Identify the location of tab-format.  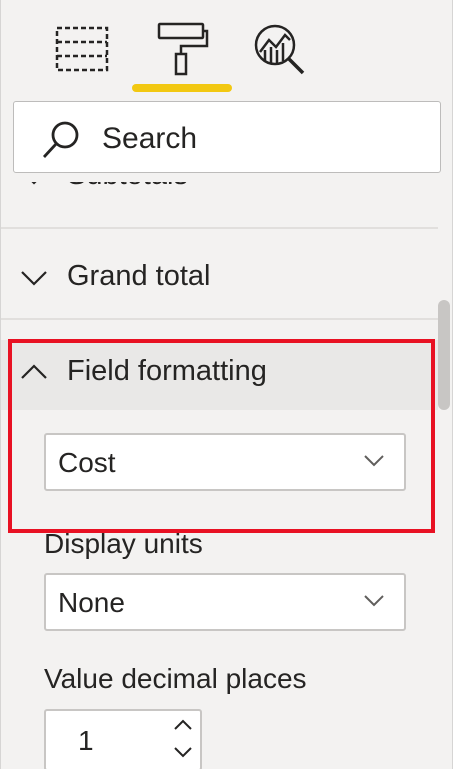
(180, 49).